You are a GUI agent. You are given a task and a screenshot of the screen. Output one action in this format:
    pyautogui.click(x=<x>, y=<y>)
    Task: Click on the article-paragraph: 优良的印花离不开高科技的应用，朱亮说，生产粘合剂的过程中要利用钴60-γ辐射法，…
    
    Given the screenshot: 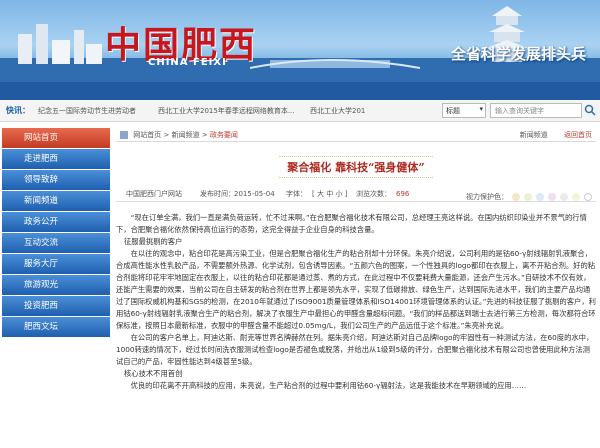 What is the action you would take?
    pyautogui.click(x=328, y=385)
    